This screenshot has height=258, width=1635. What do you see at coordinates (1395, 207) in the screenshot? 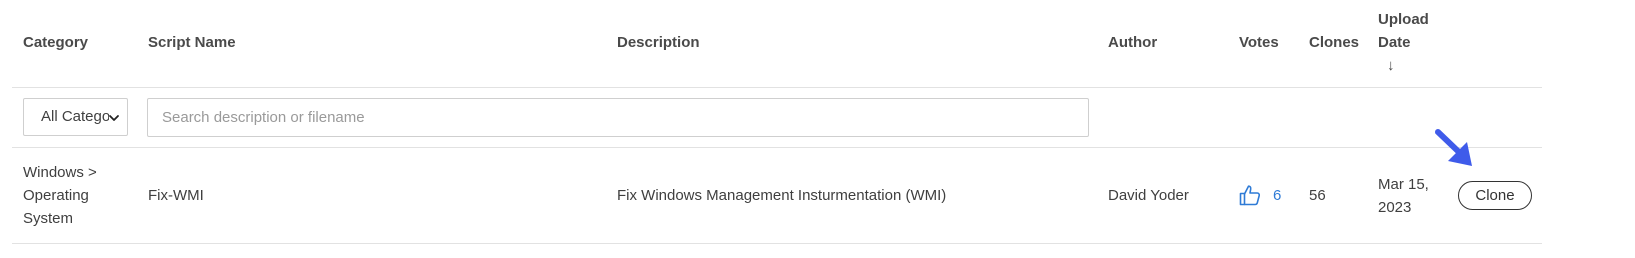
I see `row-upload-date-line2: 2023` at bounding box center [1395, 207].